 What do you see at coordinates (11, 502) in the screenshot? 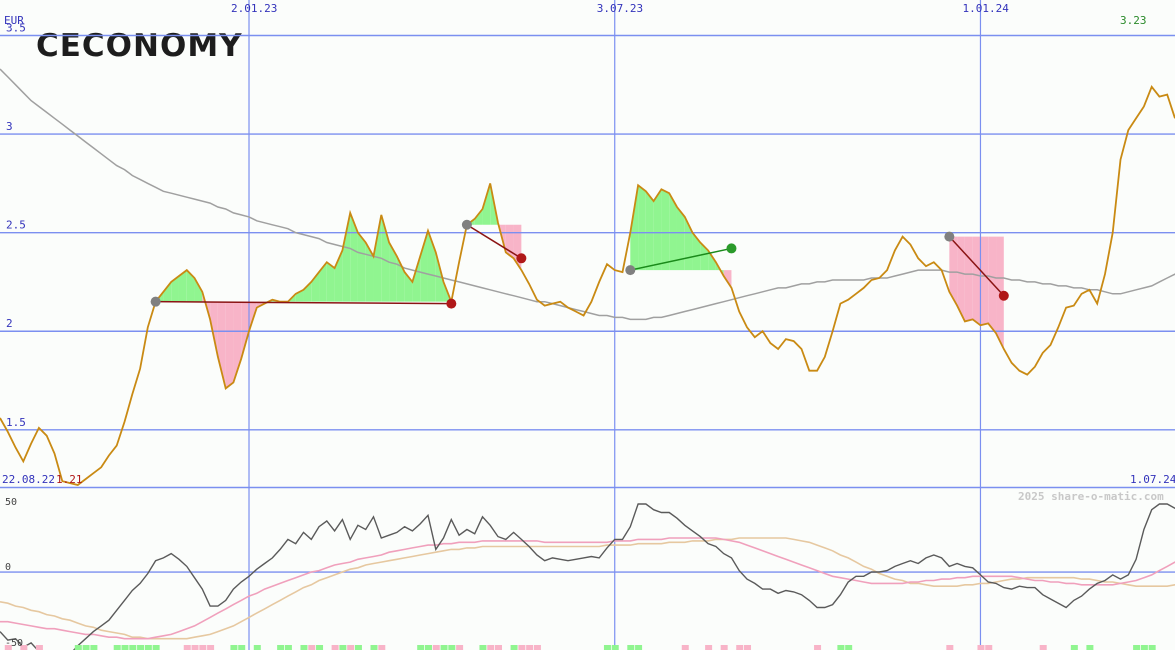
I see `osc-tick-label: 50` at bounding box center [11, 502].